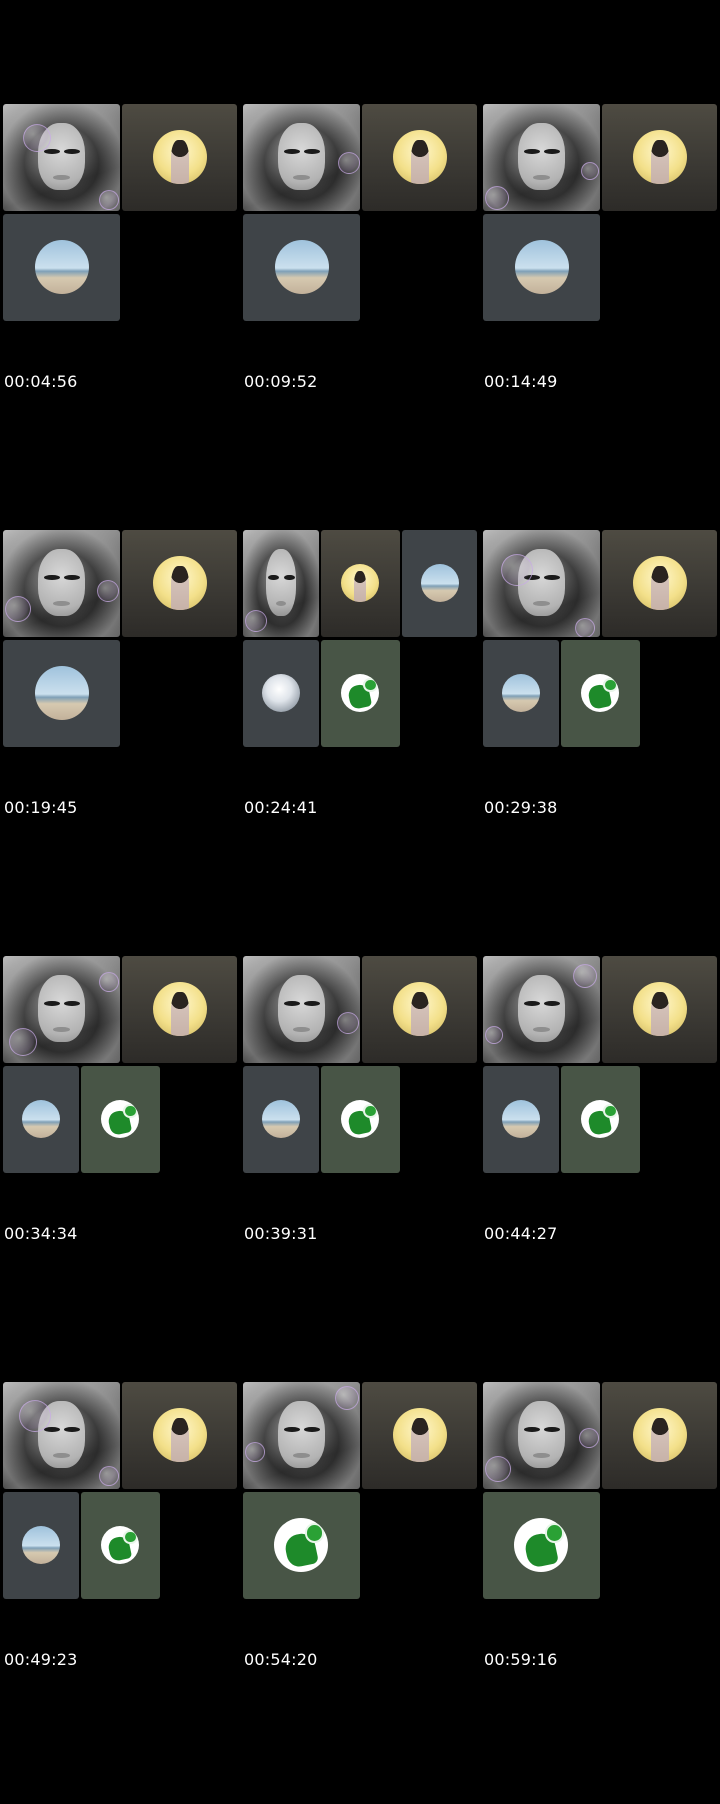 The height and width of the screenshot is (1804, 720). I want to click on frame-timestamp: 00:49:23, so click(41, 1659).